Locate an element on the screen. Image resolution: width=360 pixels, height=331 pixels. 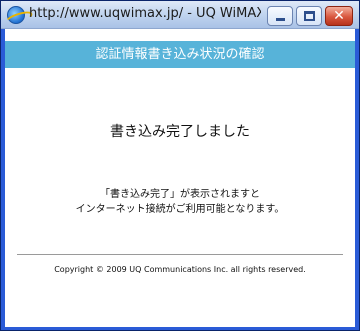
info-note-line-1: 「書き込み完了」が表示されますと is located at coordinates (180, 194).